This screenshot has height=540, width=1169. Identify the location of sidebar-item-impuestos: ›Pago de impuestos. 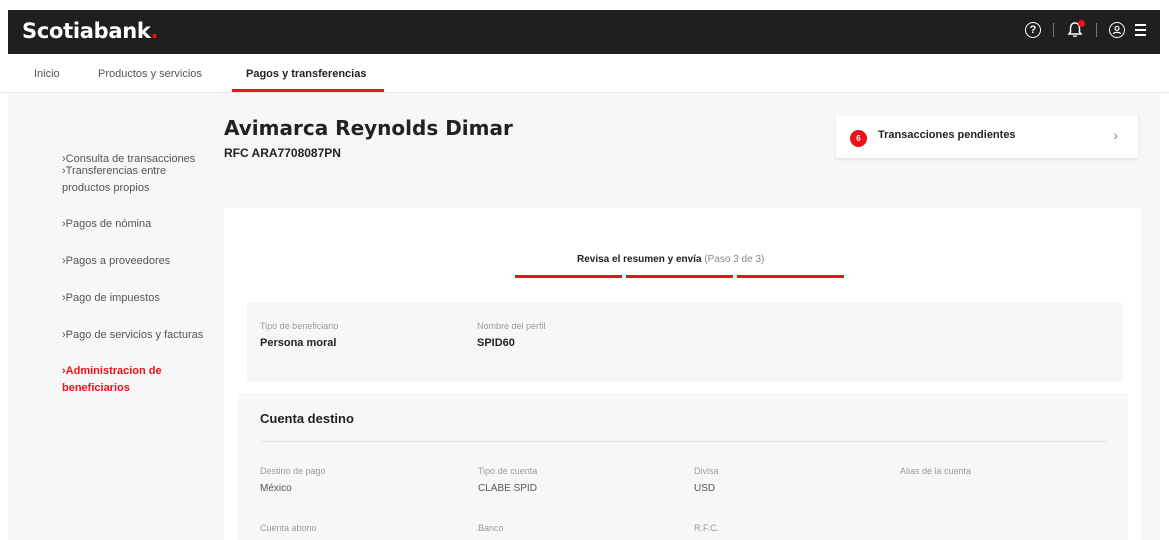
(111, 298).